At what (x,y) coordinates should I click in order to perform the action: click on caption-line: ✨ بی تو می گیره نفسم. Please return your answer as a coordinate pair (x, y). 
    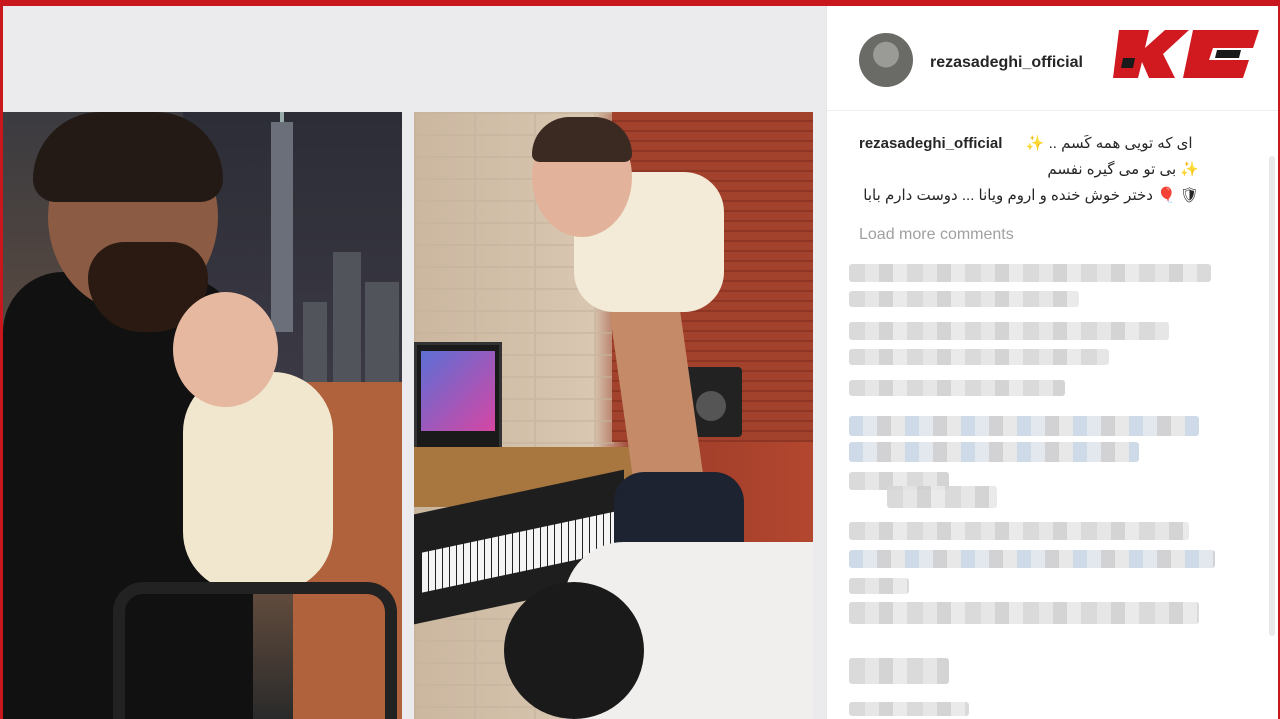
    Looking at the image, I should click on (1123, 169).